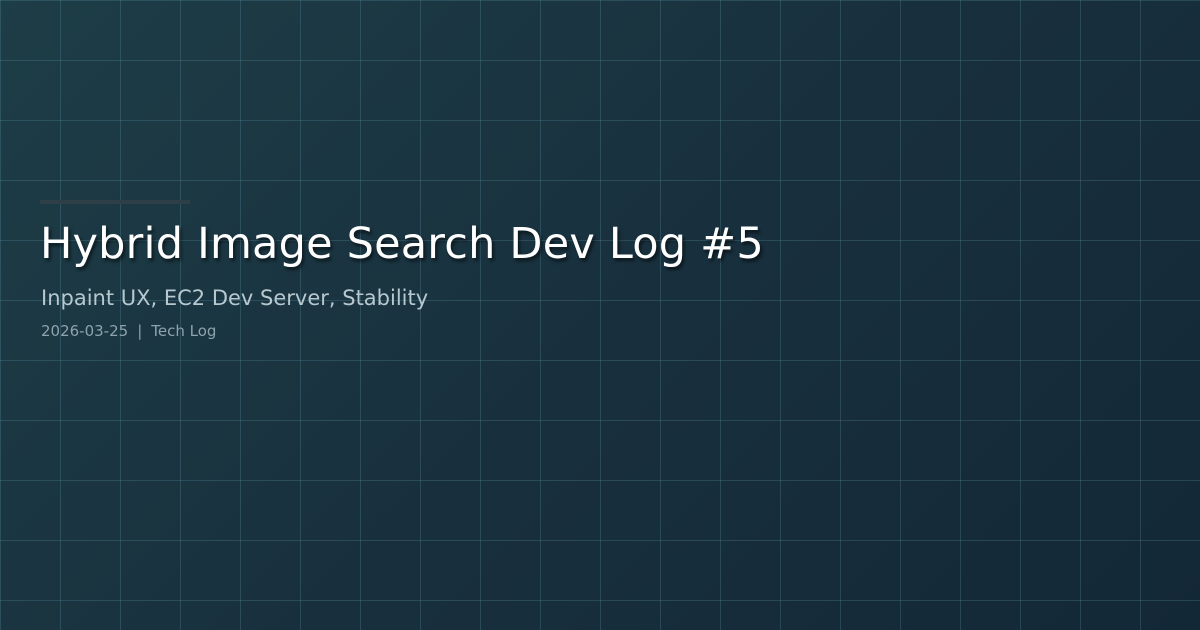  What do you see at coordinates (115, 202) in the screenshot?
I see `accent-bar` at bounding box center [115, 202].